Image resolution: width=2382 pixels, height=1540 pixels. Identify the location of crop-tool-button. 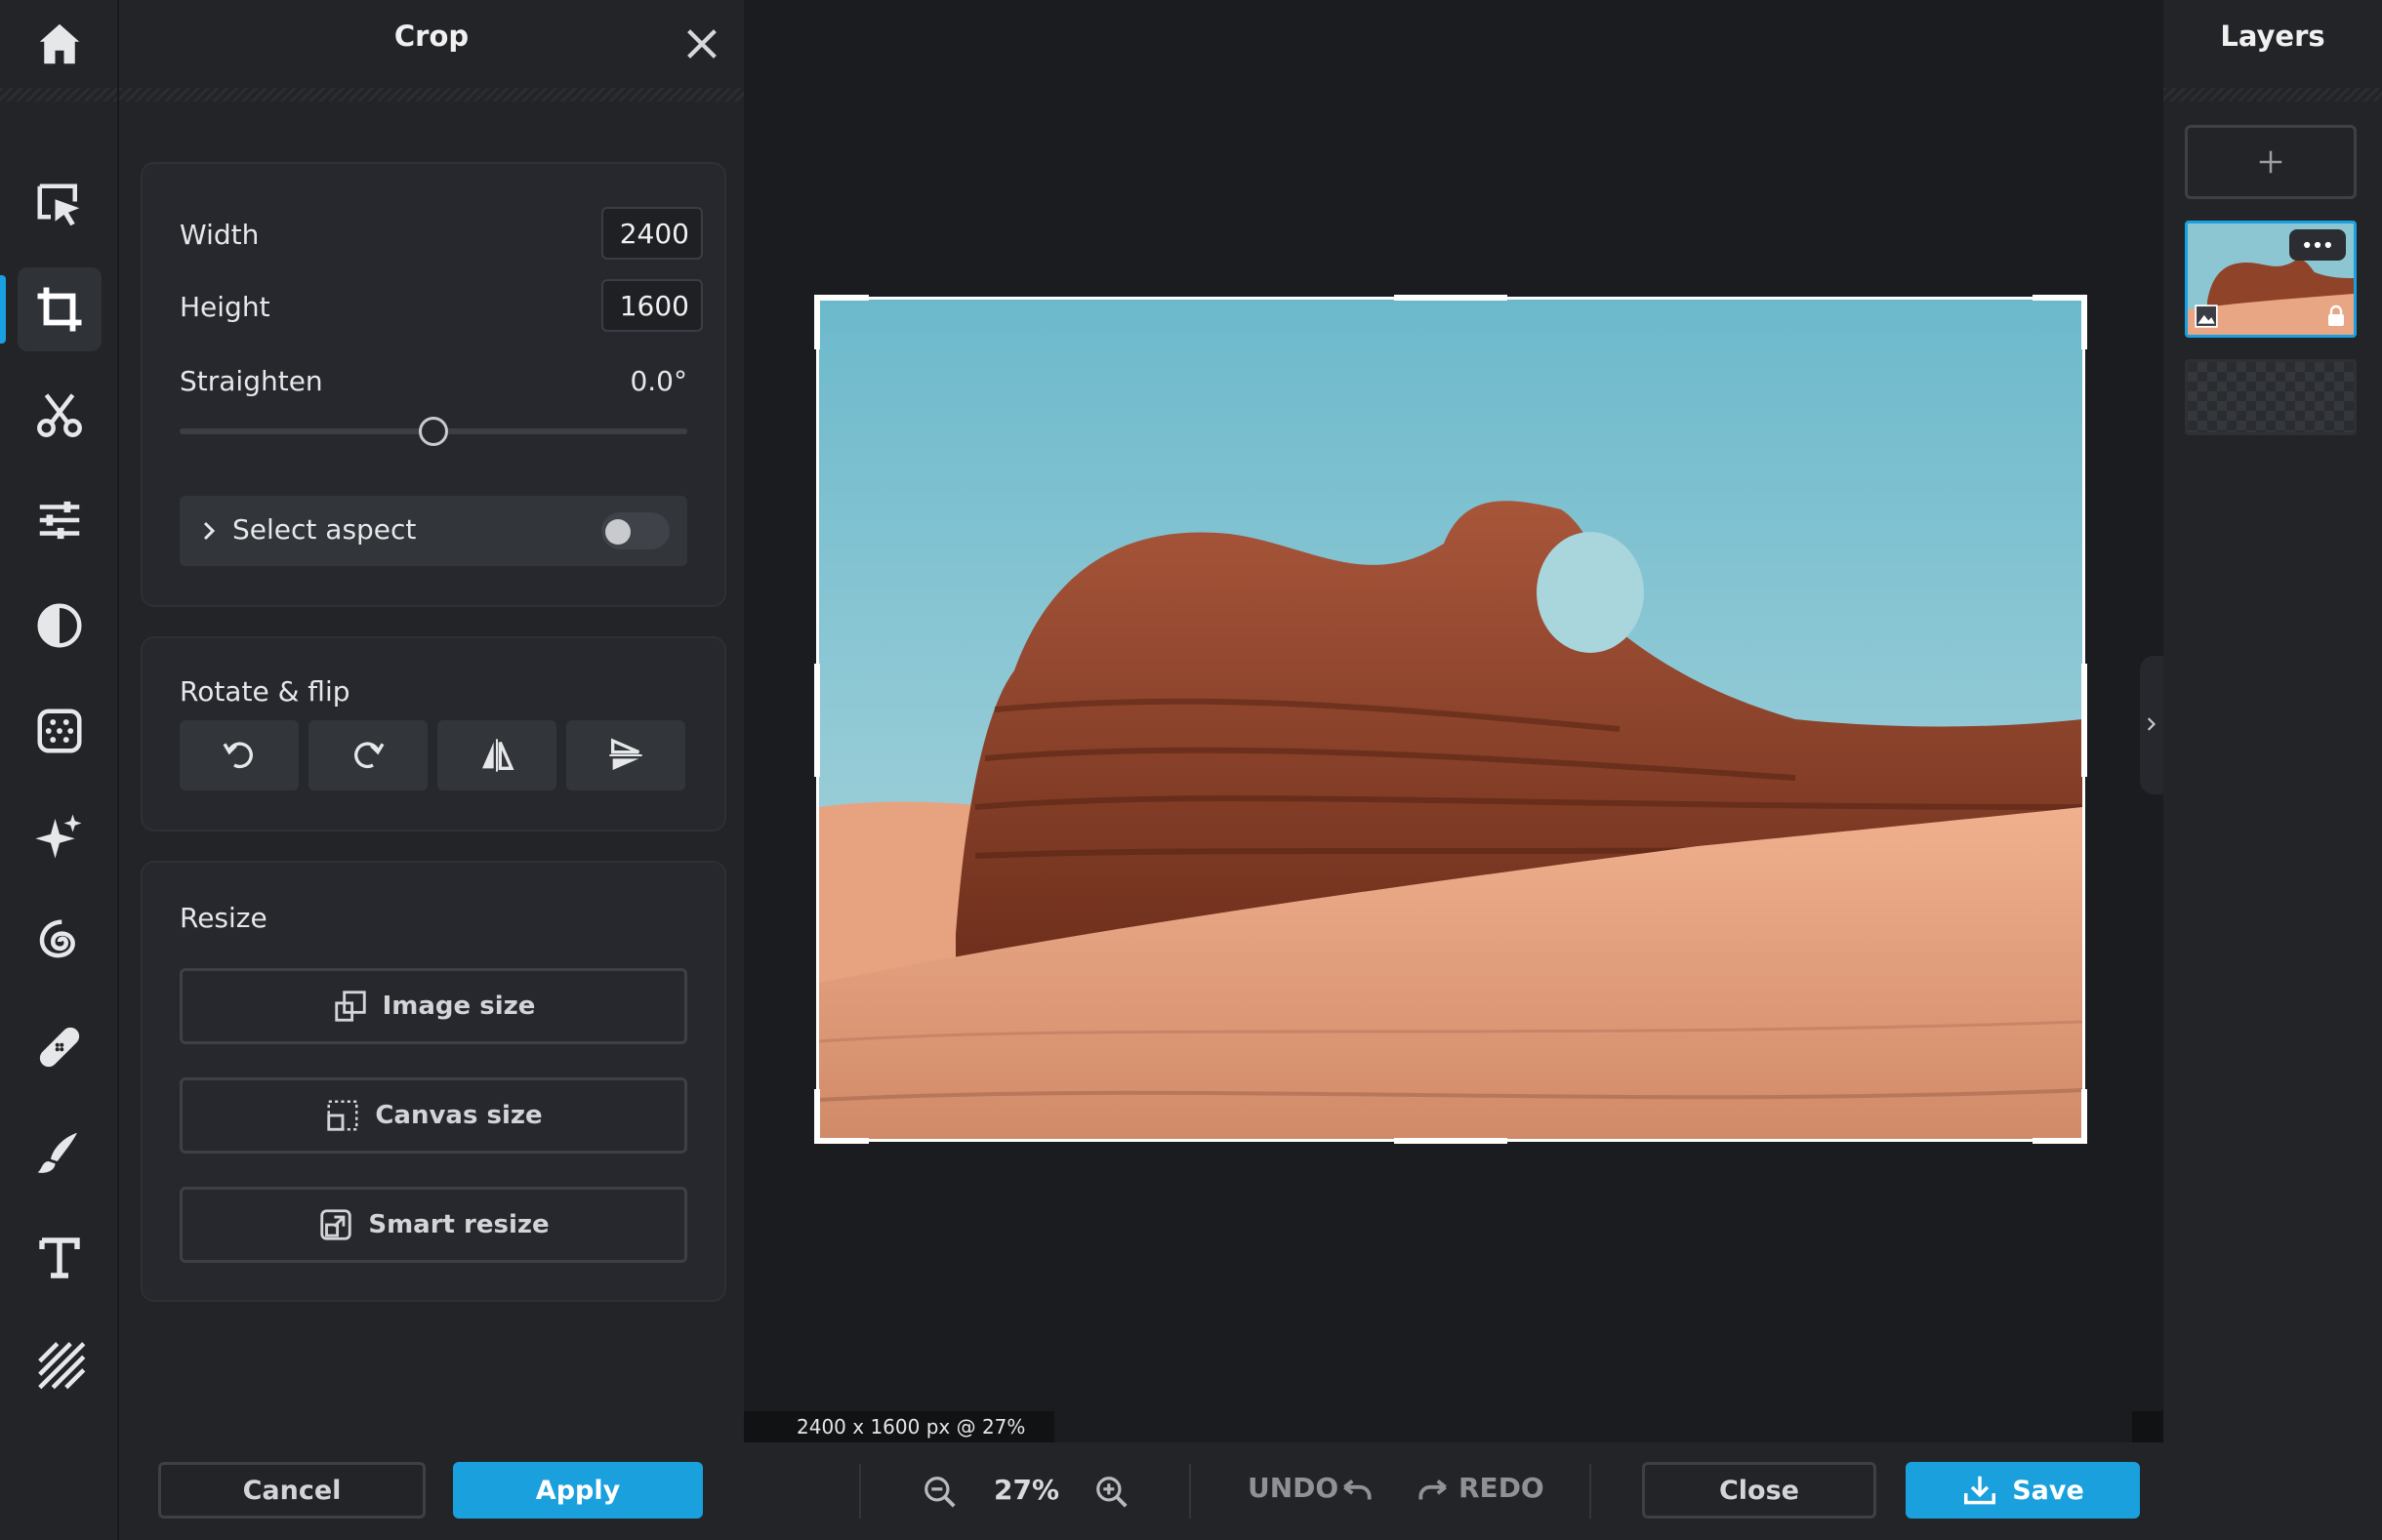
(60, 309).